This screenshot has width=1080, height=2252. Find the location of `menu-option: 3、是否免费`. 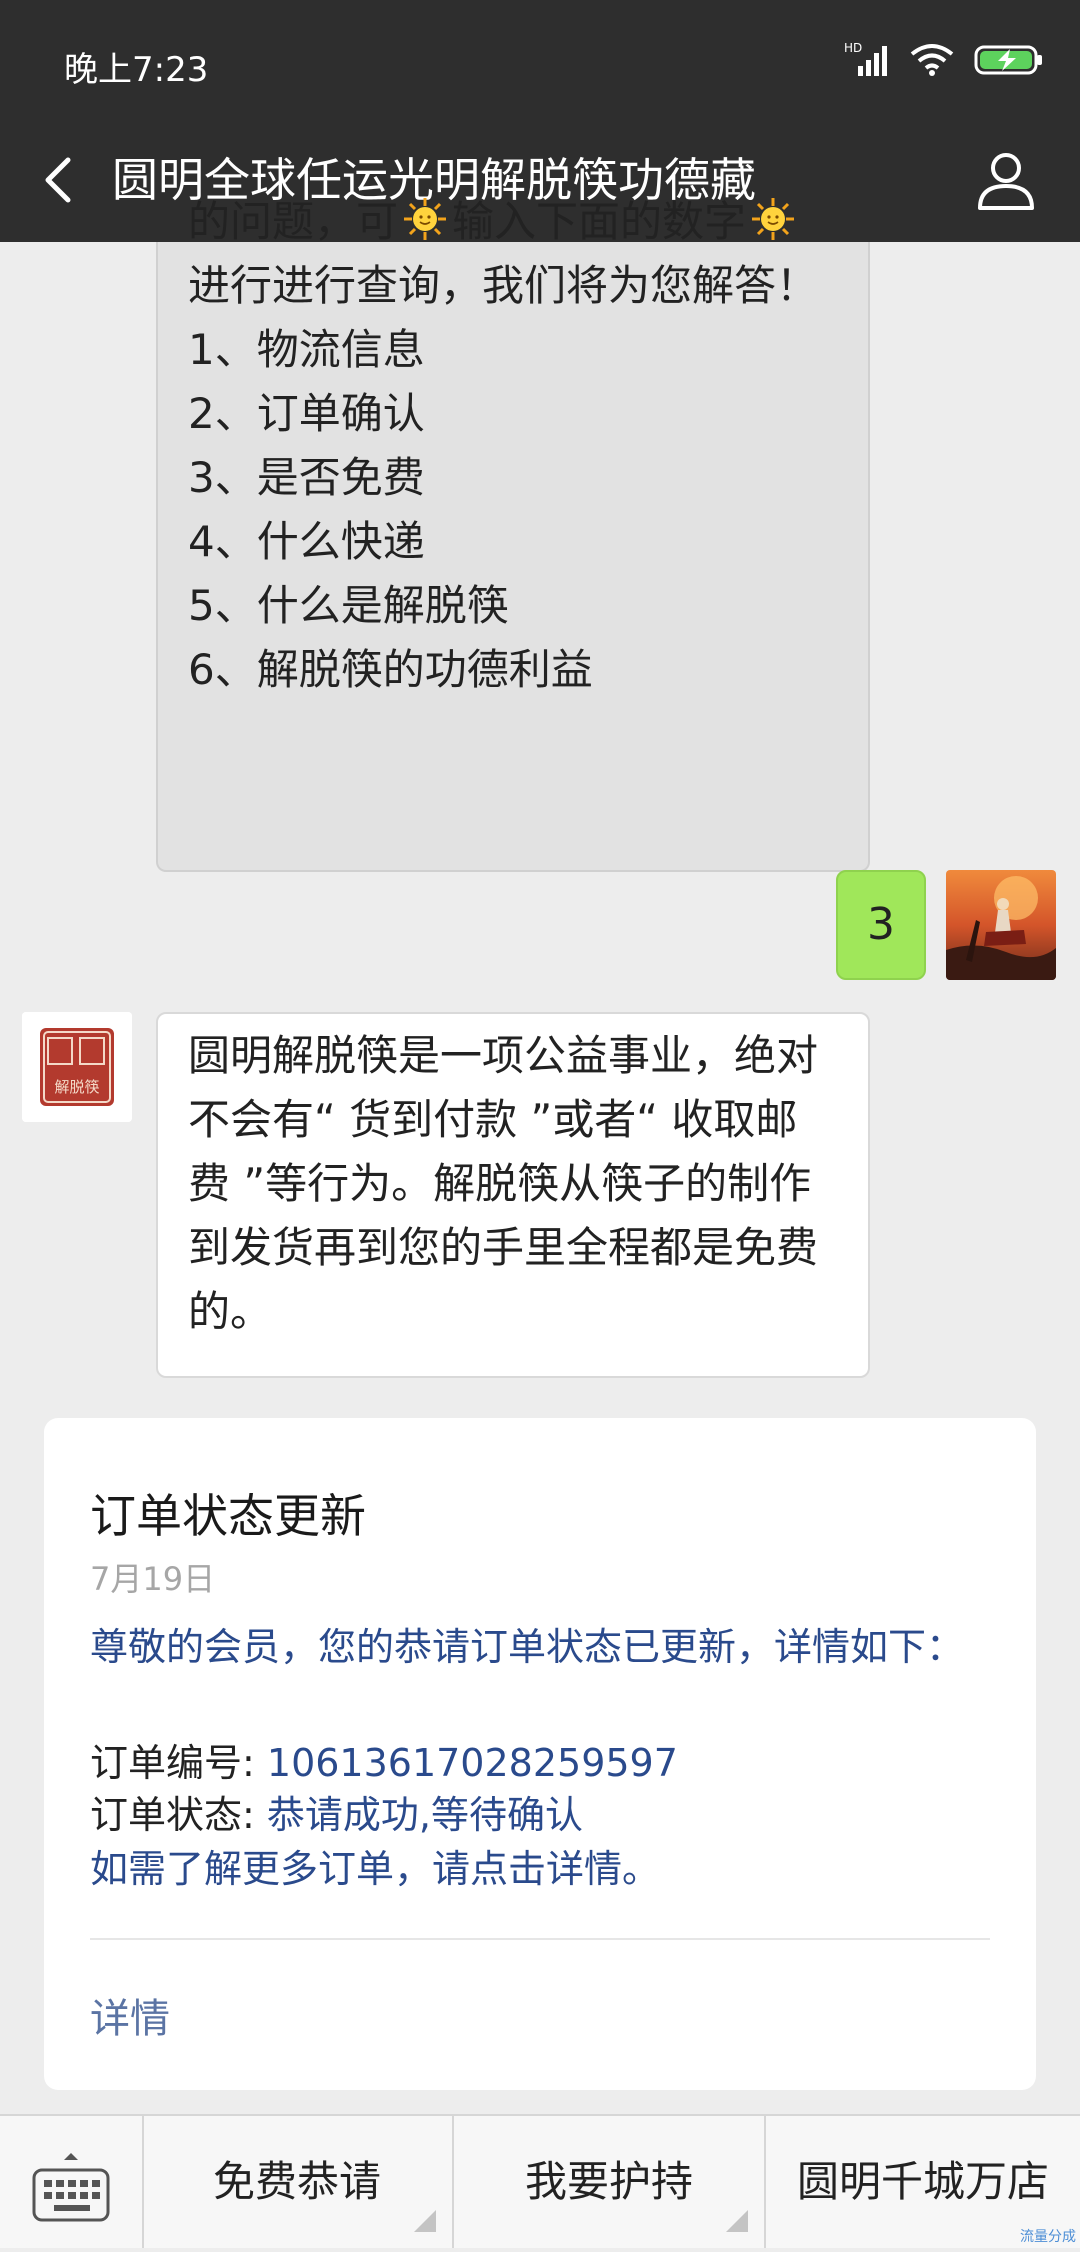

menu-option: 3、是否免费 is located at coordinates (306, 477).